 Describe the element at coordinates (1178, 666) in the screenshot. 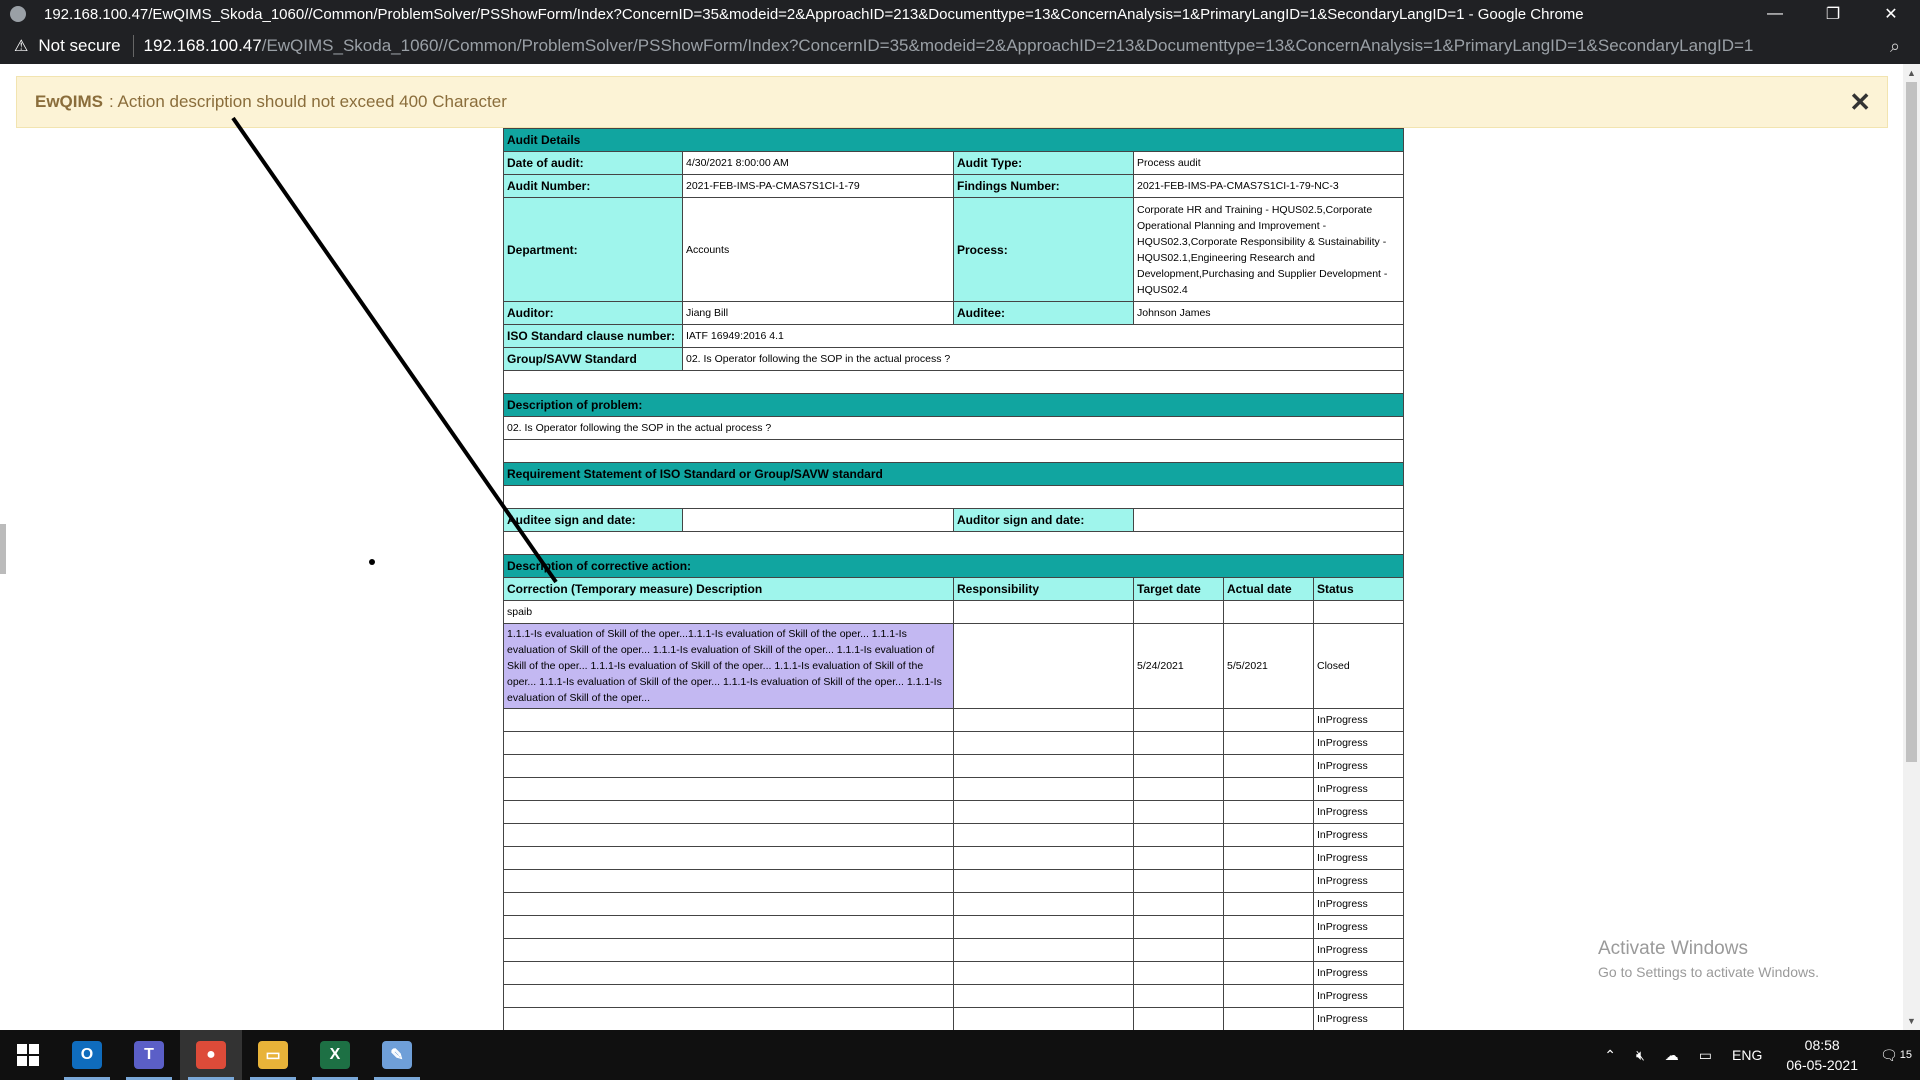

I see `target-date-cell: 5/24/2021` at that location.